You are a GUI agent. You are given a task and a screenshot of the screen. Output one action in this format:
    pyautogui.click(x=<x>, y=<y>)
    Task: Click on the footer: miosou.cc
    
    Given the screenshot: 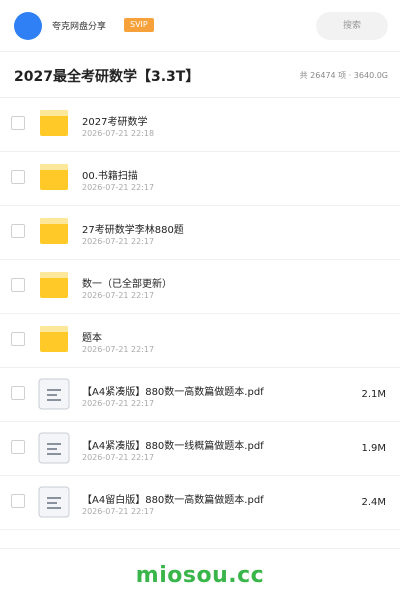 What is the action you would take?
    pyautogui.click(x=200, y=574)
    